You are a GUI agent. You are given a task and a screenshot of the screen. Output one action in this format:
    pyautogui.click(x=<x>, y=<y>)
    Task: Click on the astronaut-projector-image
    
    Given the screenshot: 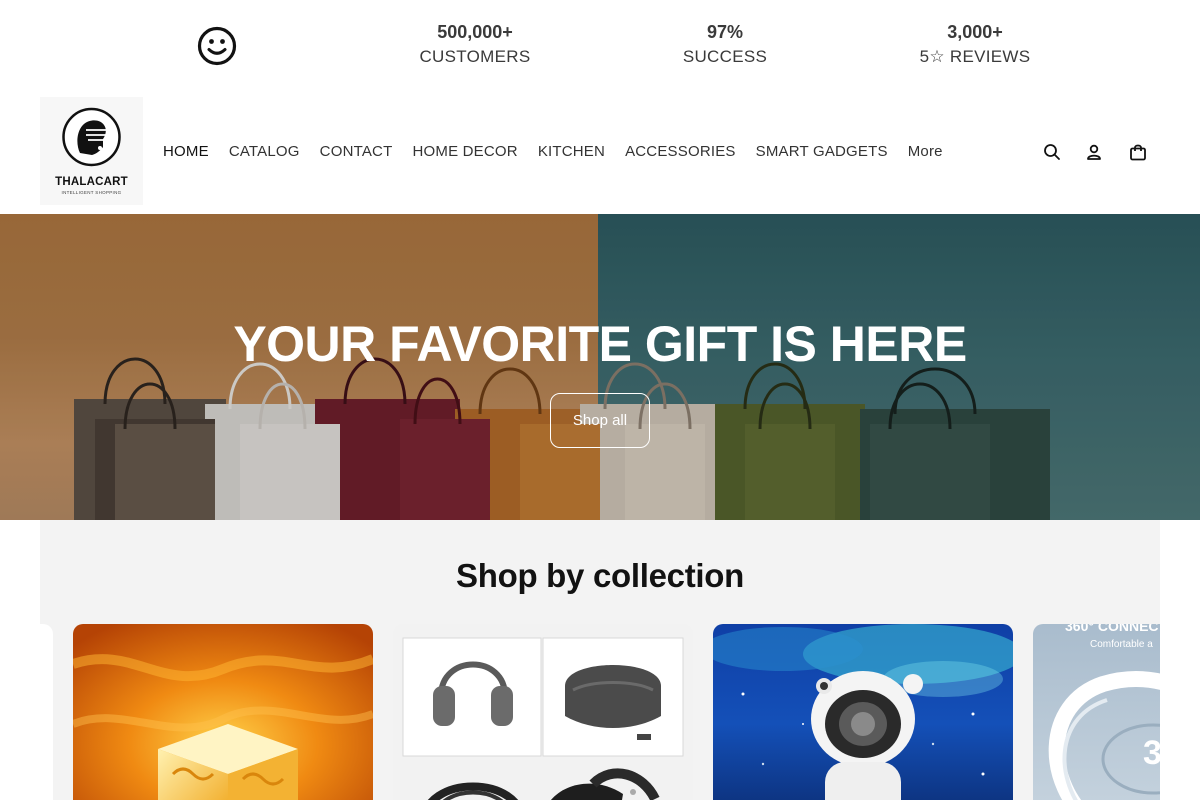 What is the action you would take?
    pyautogui.click(x=863, y=712)
    